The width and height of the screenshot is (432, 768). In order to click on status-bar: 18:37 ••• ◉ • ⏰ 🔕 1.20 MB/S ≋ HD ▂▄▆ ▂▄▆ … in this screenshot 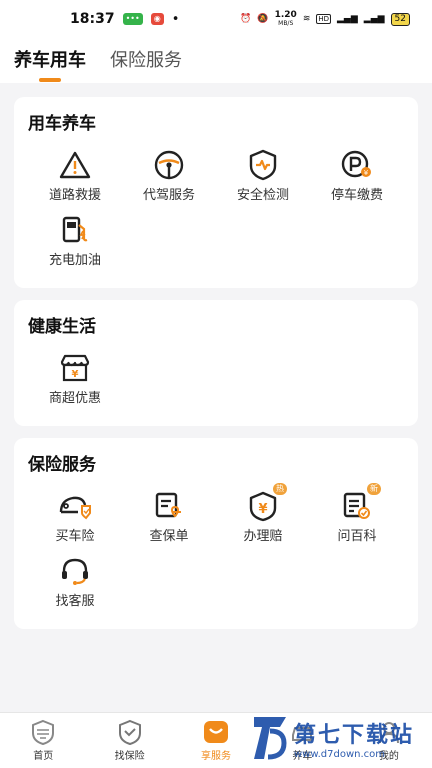, I will do `click(216, 19)`.